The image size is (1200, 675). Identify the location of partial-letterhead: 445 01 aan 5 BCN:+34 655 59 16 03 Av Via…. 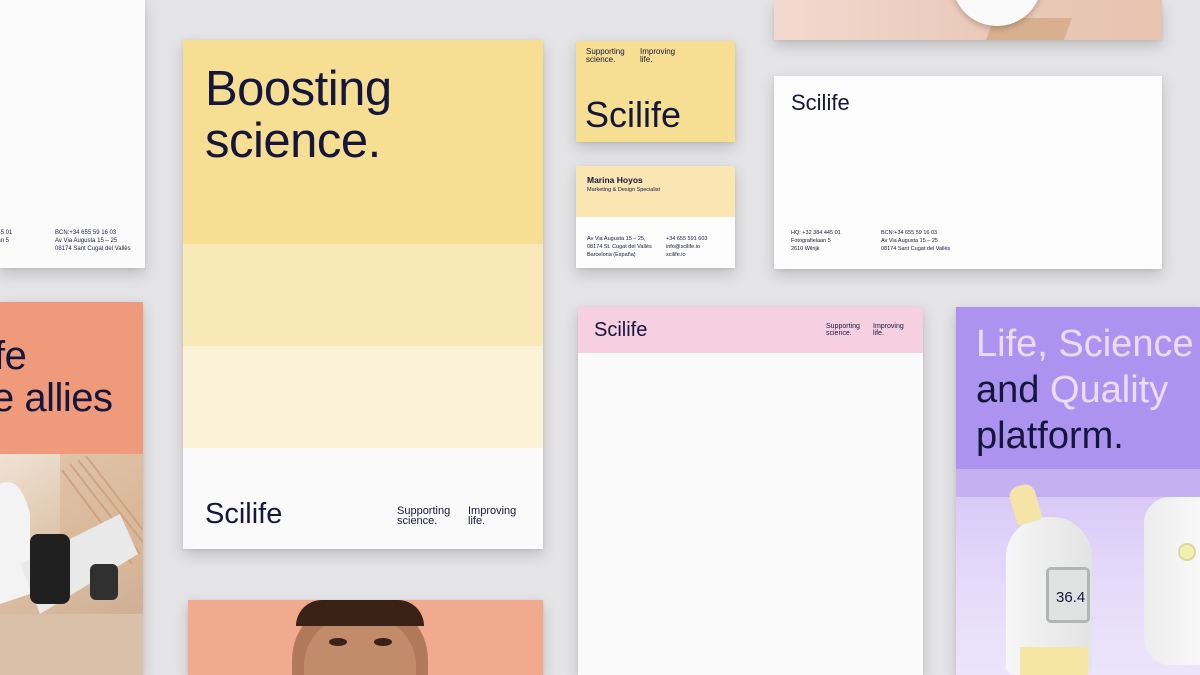
(72, 134).